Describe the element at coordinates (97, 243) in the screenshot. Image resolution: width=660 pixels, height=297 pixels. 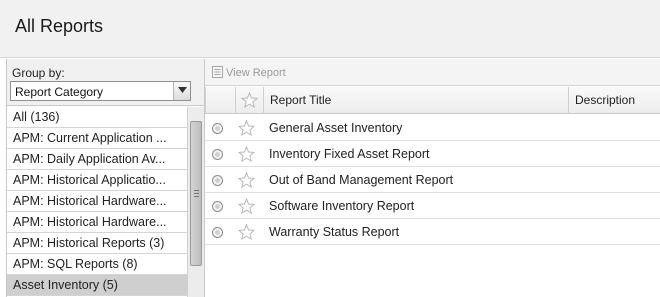
I see `category-item: APM: Historical Reports (3)` at that location.